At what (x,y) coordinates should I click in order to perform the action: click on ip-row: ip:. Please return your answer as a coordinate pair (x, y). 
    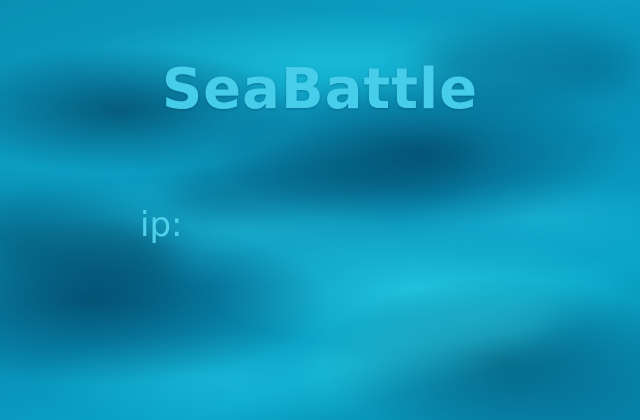
    Looking at the image, I should click on (315, 225).